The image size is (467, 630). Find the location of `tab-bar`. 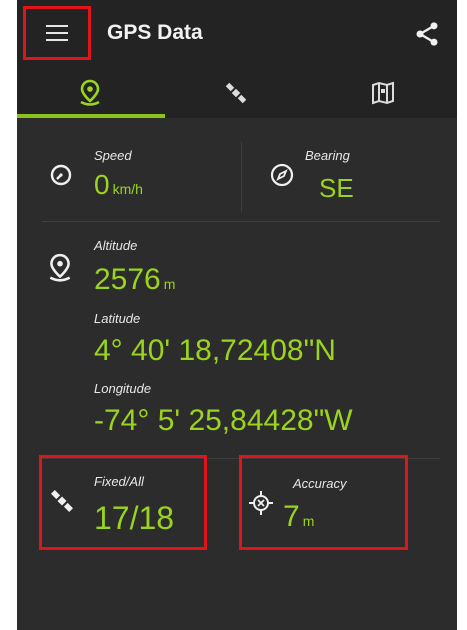

tab-bar is located at coordinates (237, 93).